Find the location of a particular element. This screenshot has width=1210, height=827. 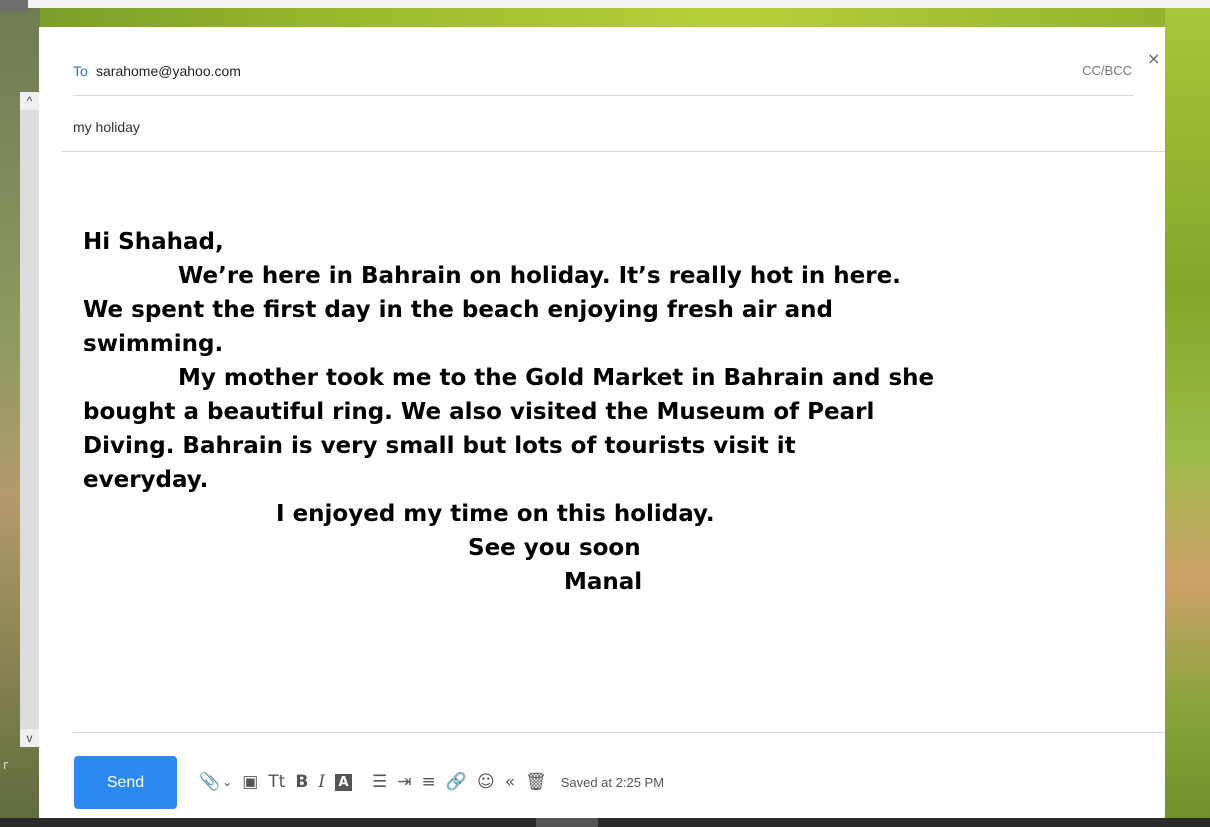

trash-icon: 🗑 is located at coordinates (536, 782).